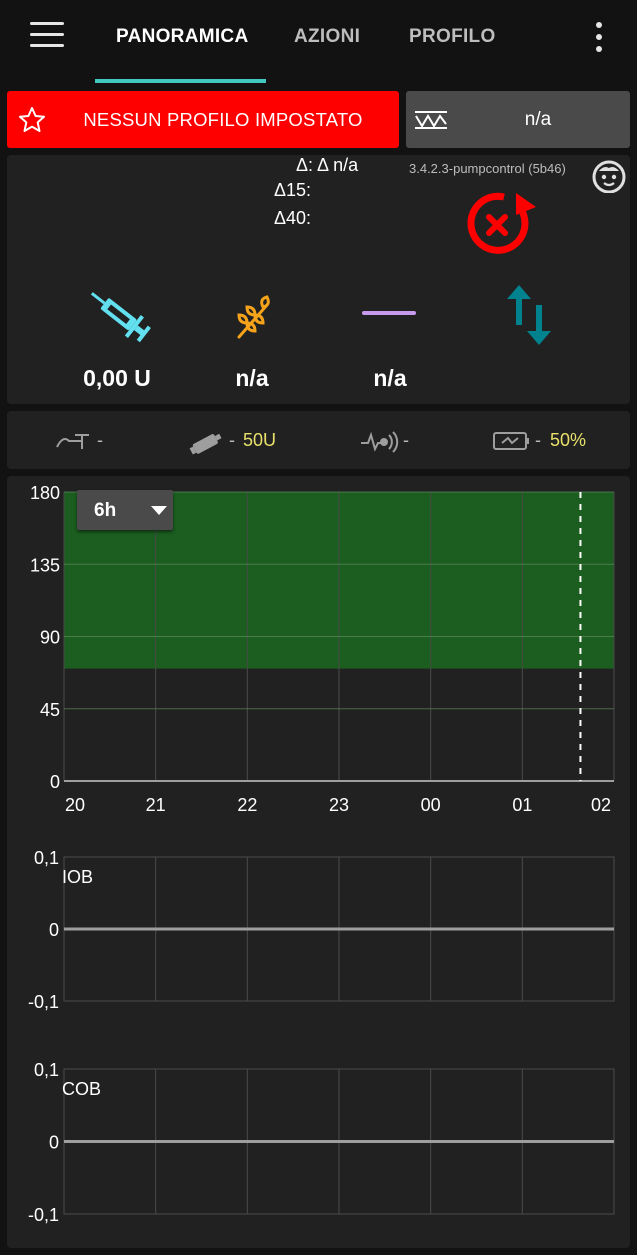 The image size is (637, 1255). Describe the element at coordinates (50, 638) in the screenshot. I see `bg-y-tick-label: 90` at that location.